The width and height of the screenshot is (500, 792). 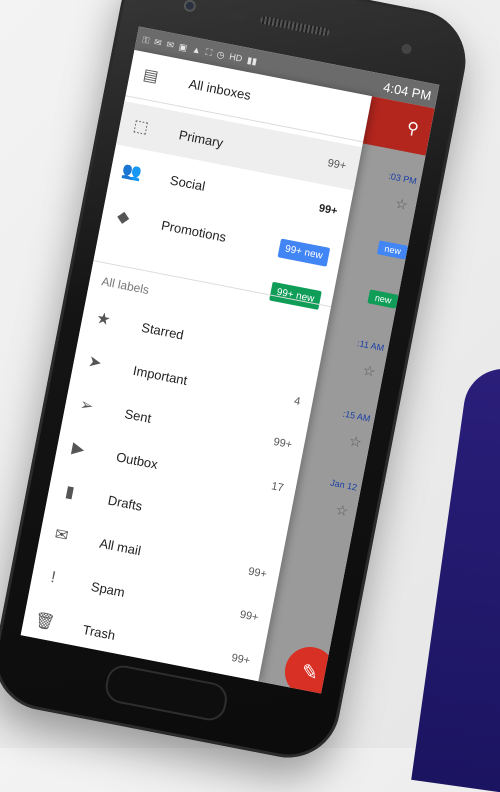 I want to click on people-icon: 👥, so click(x=132, y=172).